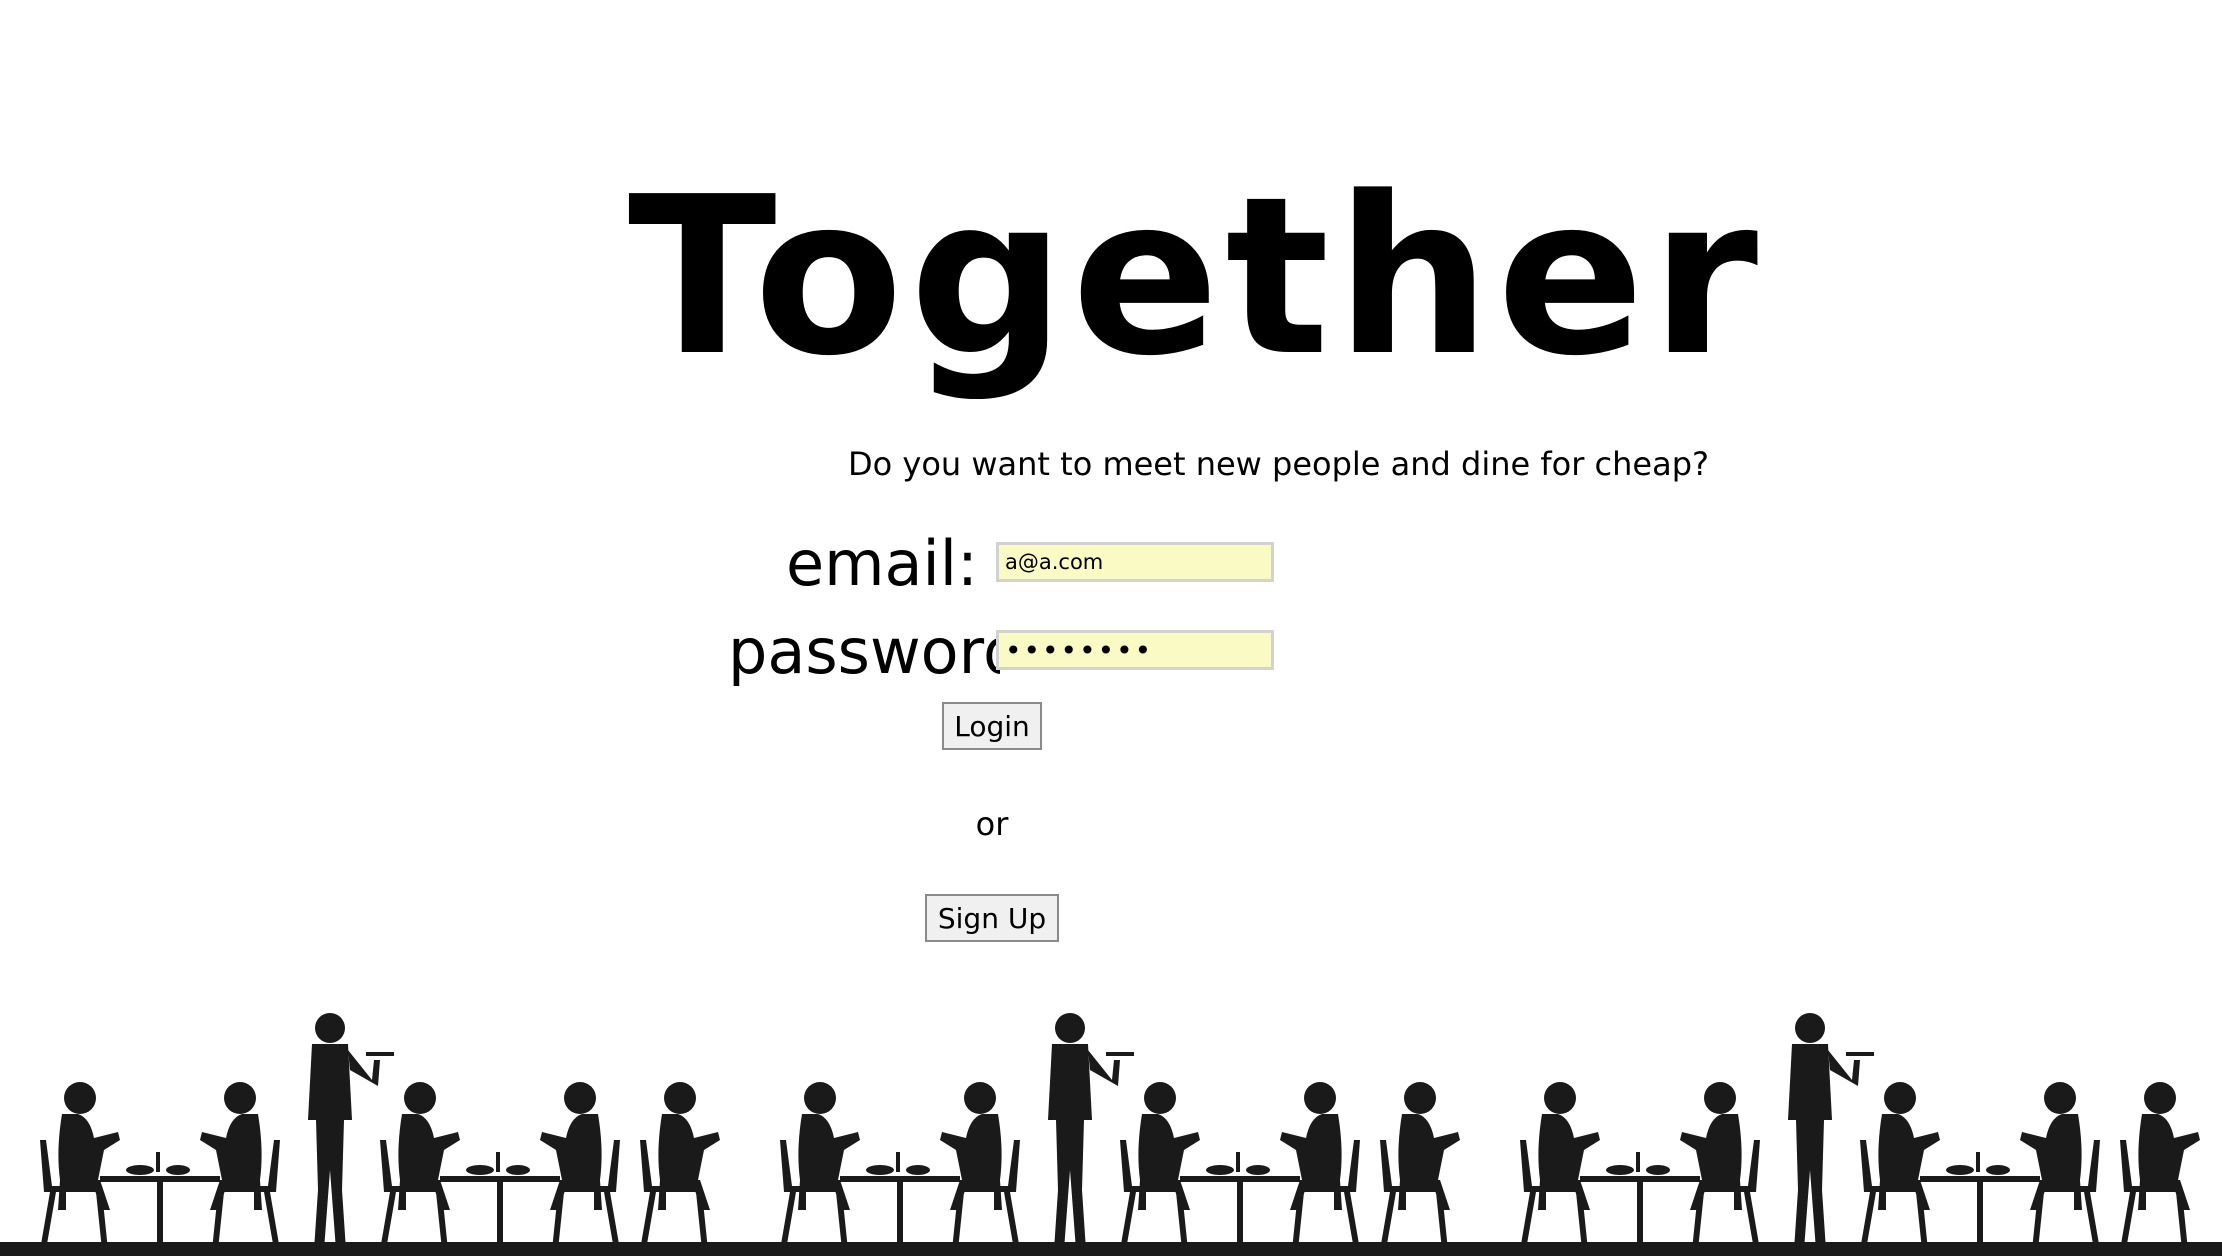  I want to click on password-label: password:, so click(864, 651).